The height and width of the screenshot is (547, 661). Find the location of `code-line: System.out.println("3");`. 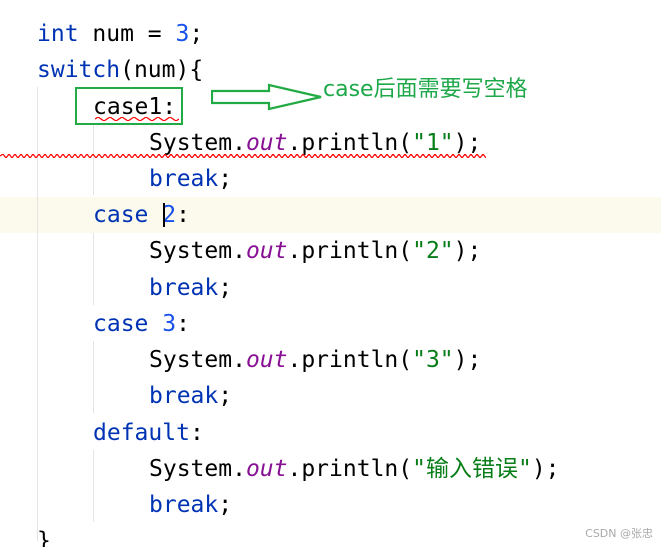

code-line: System.out.println("3"); is located at coordinates (315, 360).